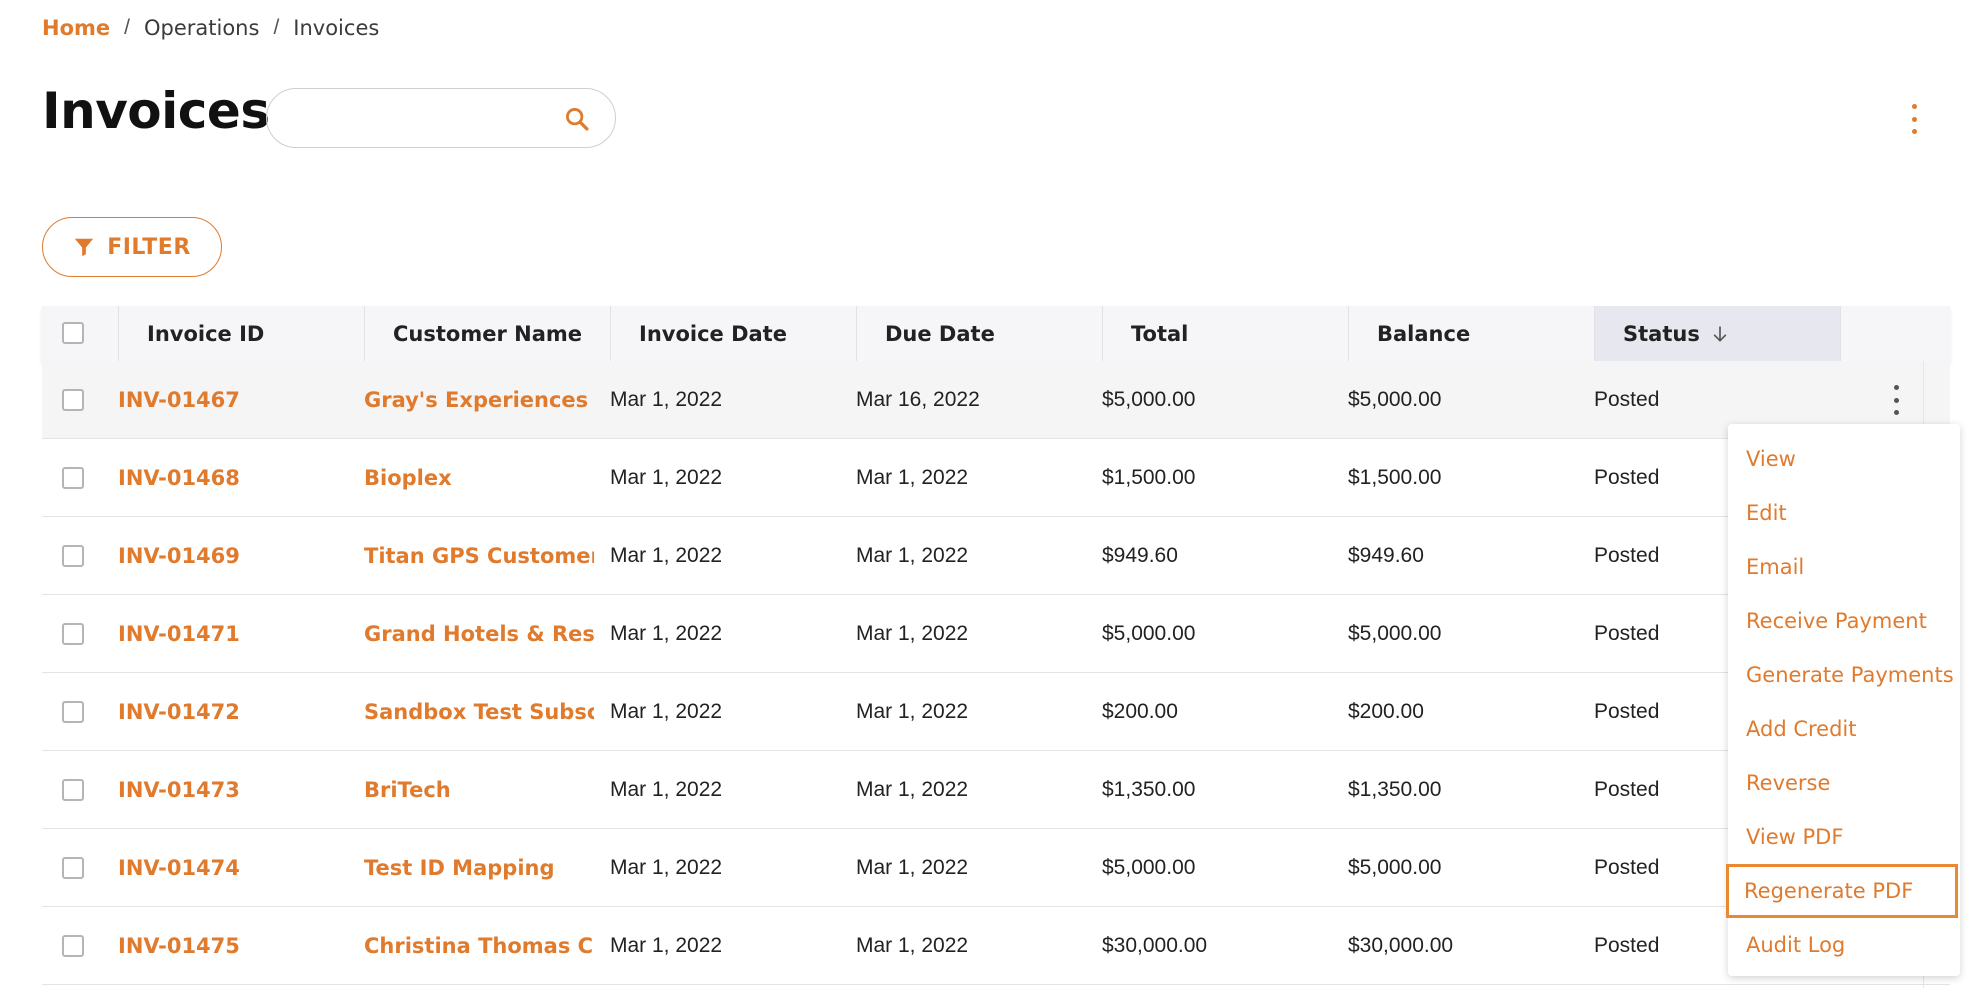  Describe the element at coordinates (1844, 675) in the screenshot. I see `menu-item-generate-payments: Generate Payments` at that location.